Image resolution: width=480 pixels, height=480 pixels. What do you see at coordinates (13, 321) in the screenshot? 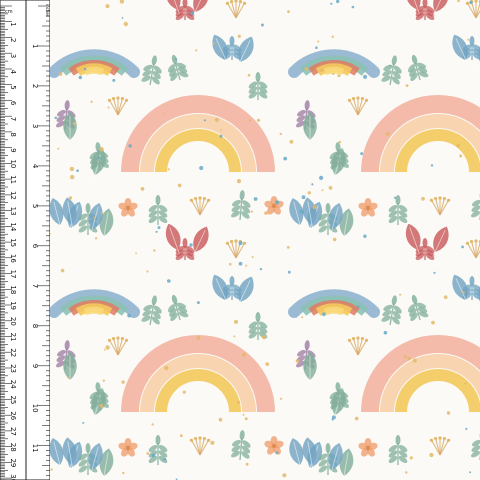
I see `cm-label: 20` at bounding box center [13, 321].